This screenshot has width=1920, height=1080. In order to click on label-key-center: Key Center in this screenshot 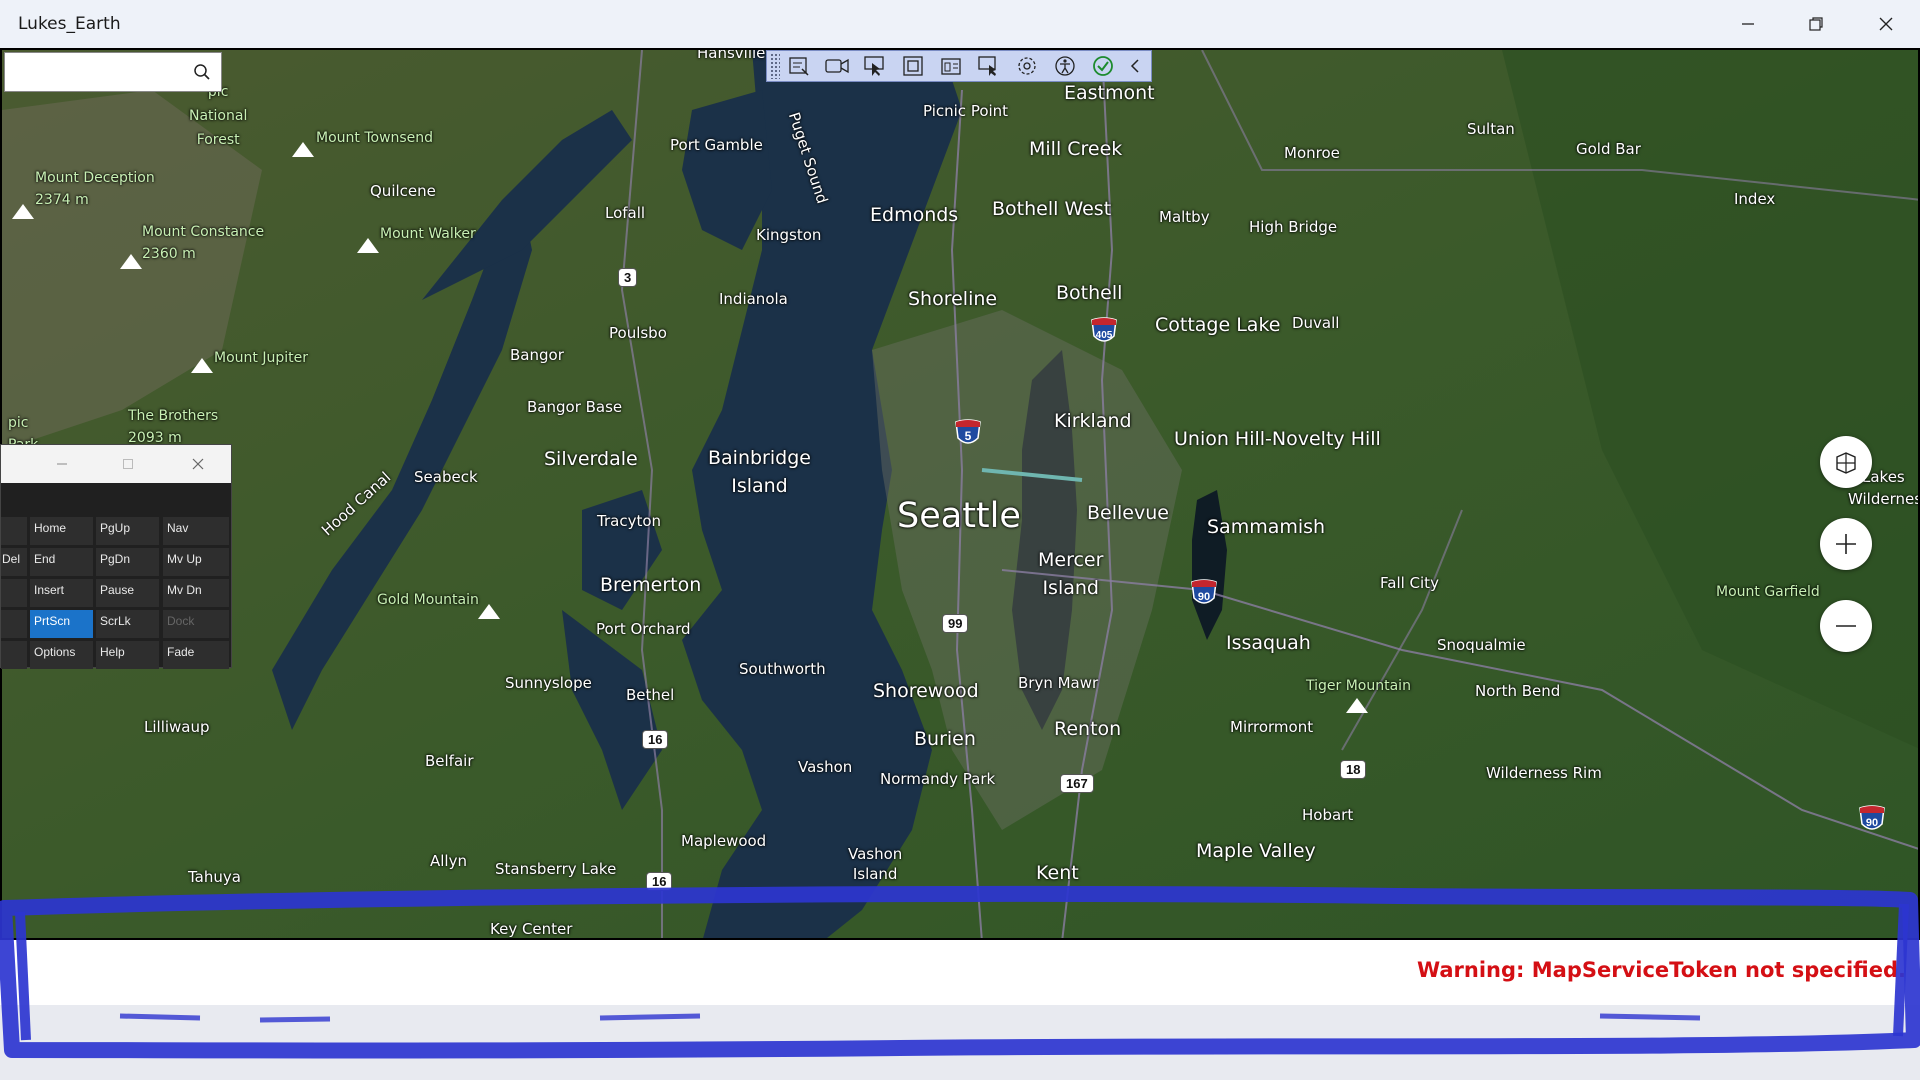, I will do `click(531, 929)`.